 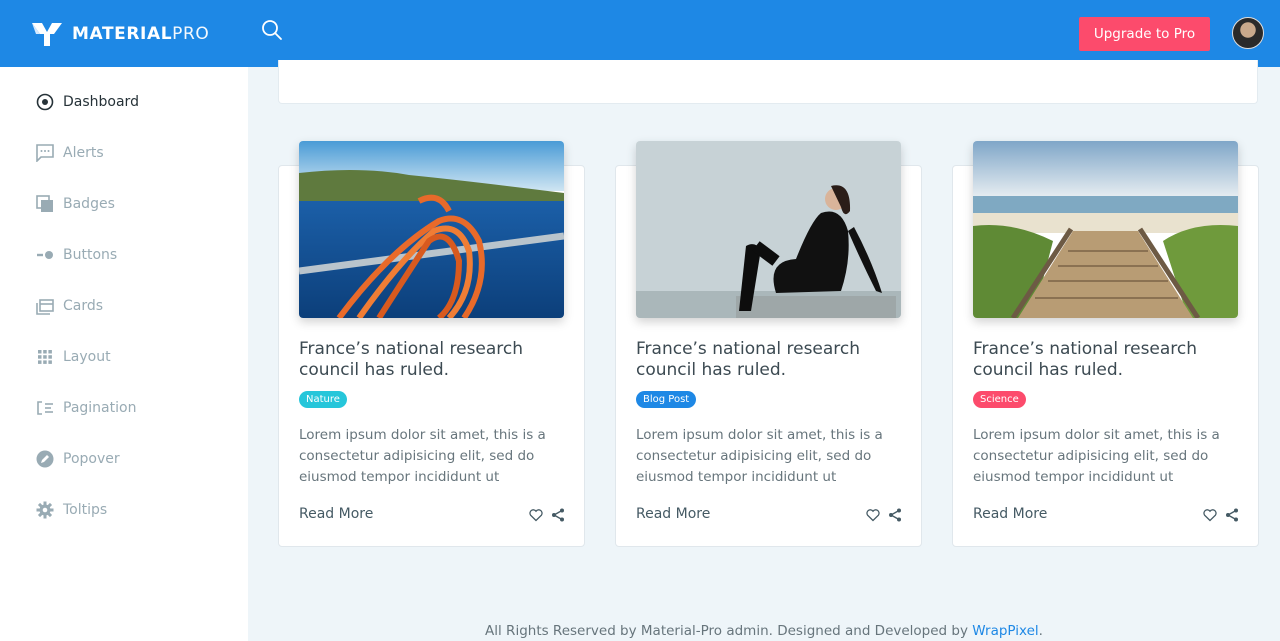 What do you see at coordinates (45, 408) in the screenshot?
I see `list-icon` at bounding box center [45, 408].